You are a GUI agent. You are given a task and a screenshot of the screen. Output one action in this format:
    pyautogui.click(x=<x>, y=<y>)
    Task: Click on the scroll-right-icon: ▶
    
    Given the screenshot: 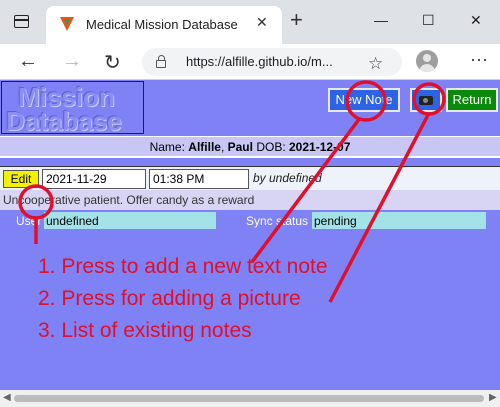 What is the action you would take?
    pyautogui.click(x=493, y=397)
    